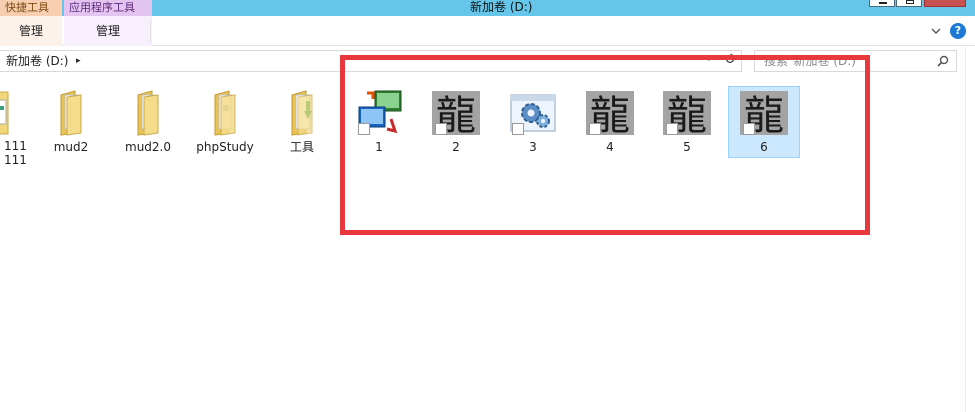 This screenshot has width=975, height=412. What do you see at coordinates (225, 147) in the screenshot?
I see `file-label: phpStudy` at bounding box center [225, 147].